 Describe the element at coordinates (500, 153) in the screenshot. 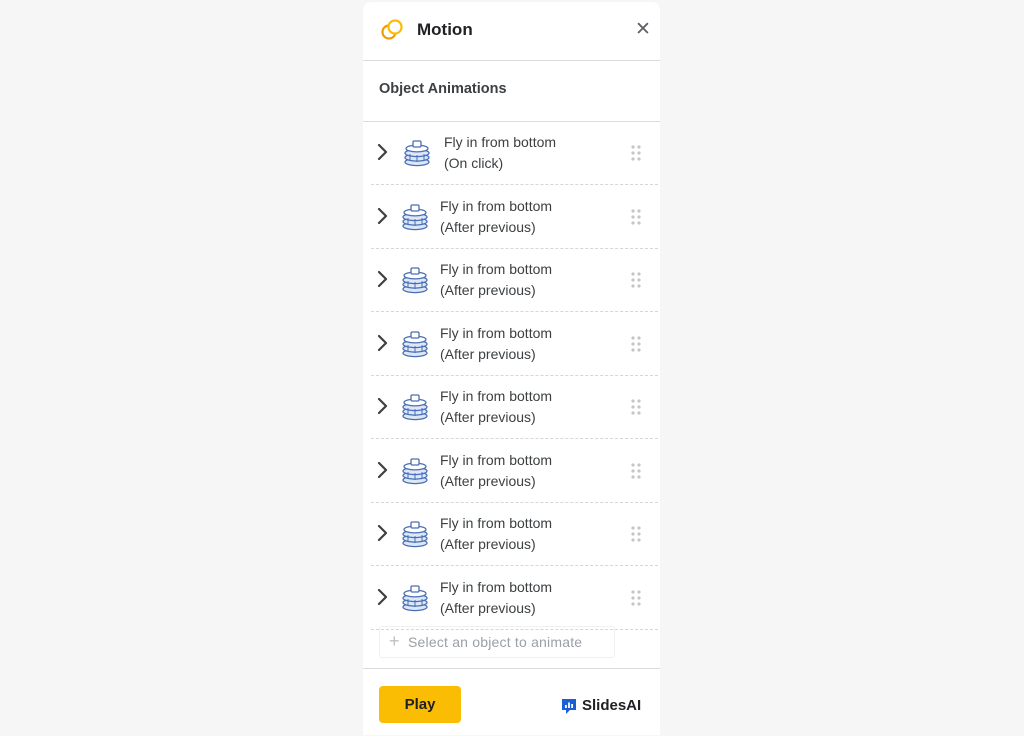

I see `animation-text: Fly in from bottom (On click)` at that location.